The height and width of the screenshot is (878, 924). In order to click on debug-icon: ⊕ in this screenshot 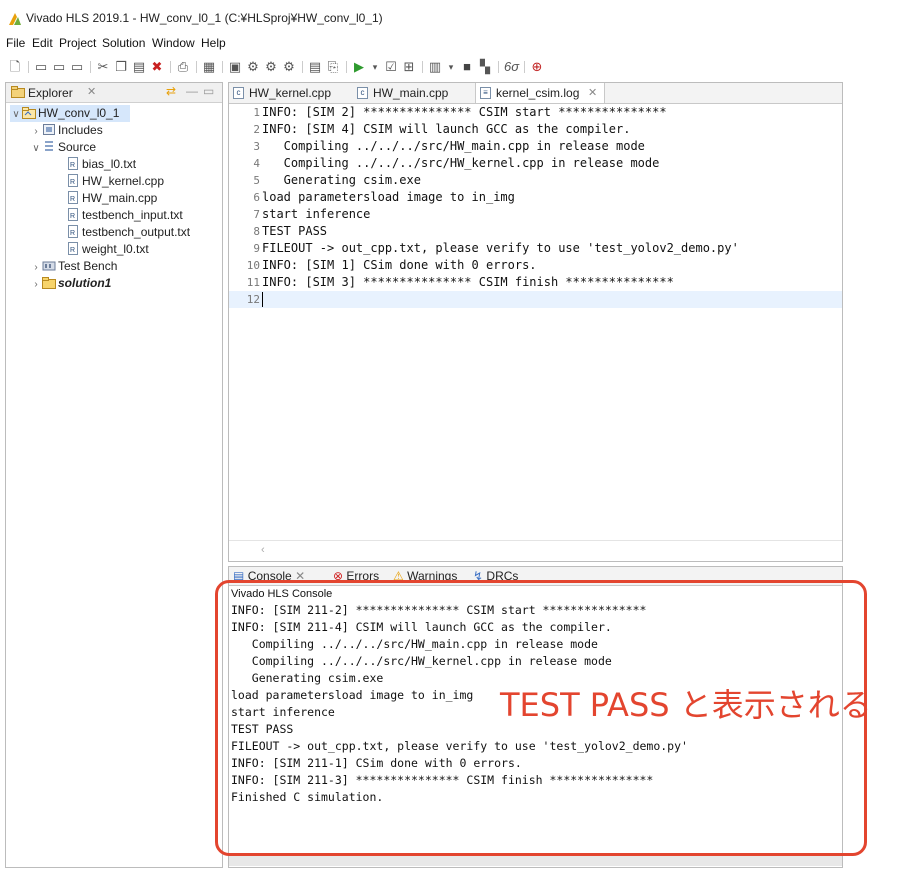, I will do `click(537, 67)`.